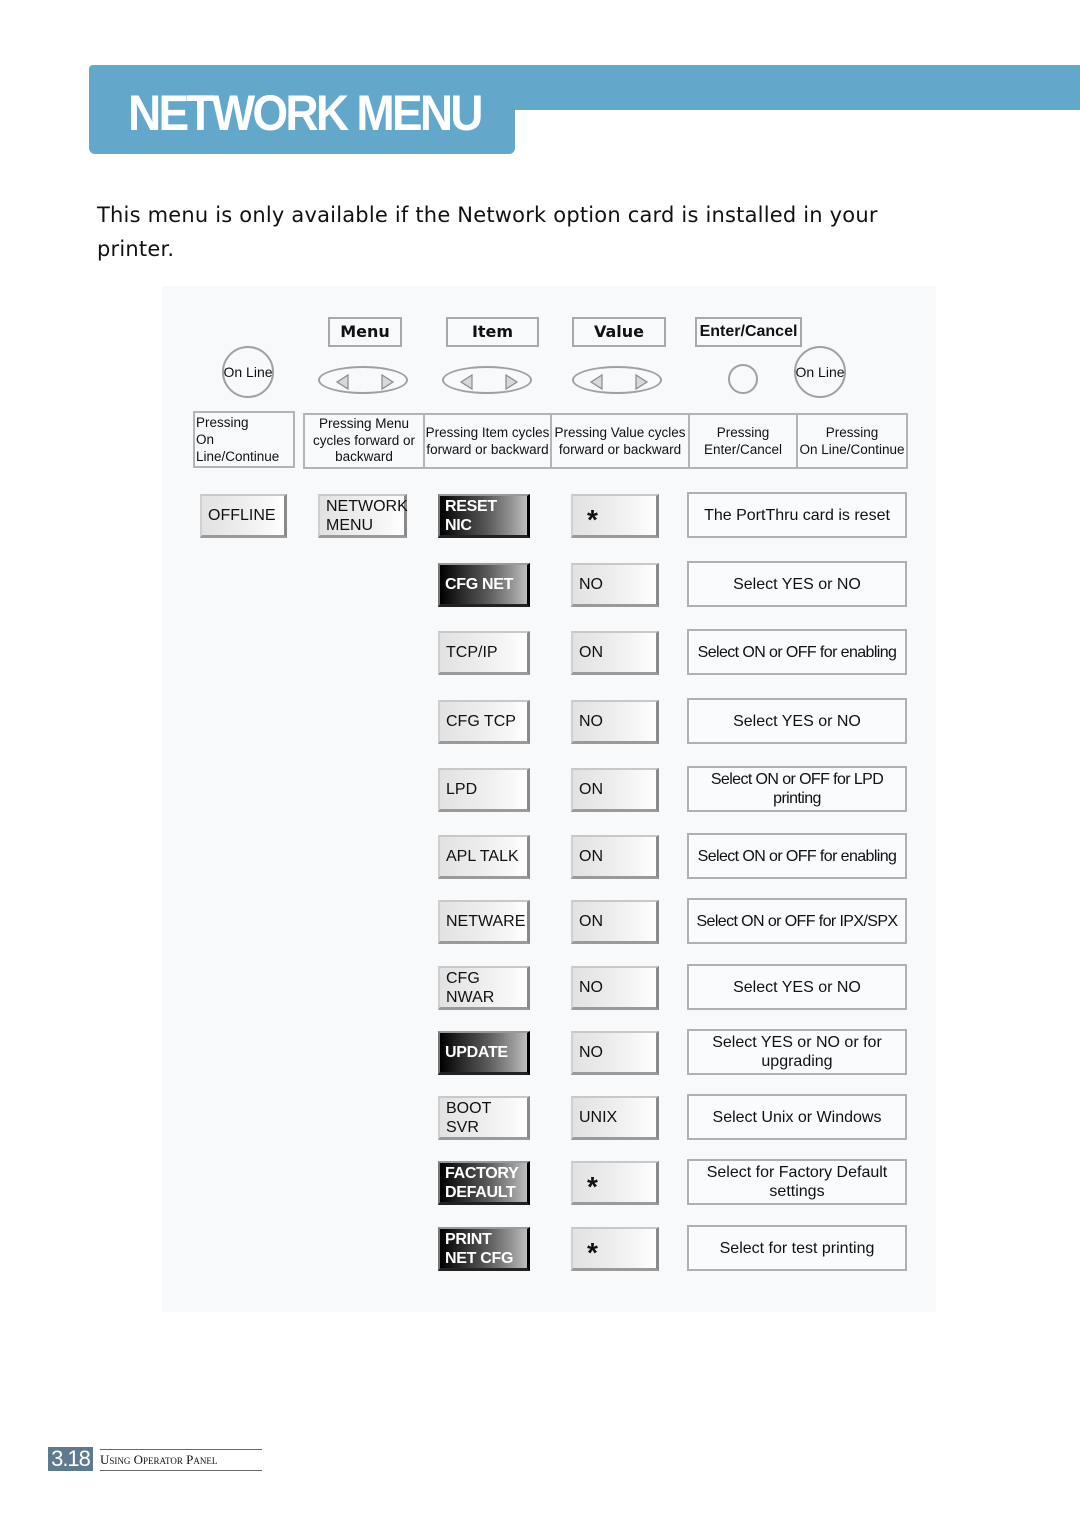 This screenshot has width=1080, height=1526. What do you see at coordinates (619, 332) in the screenshot?
I see `value-key-label: Value` at bounding box center [619, 332].